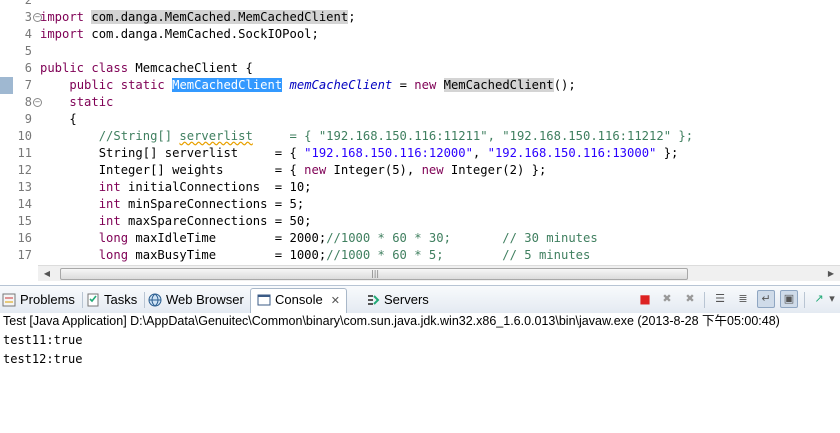  What do you see at coordinates (227, 255) in the screenshot?
I see `code-token: maxBusyTime = 1000;` at bounding box center [227, 255].